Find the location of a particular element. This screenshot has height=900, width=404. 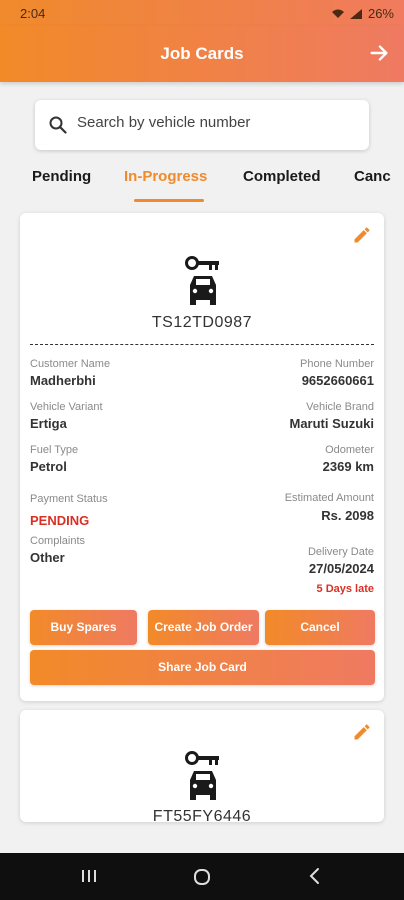

complaints-label: Complaints is located at coordinates (58, 541).